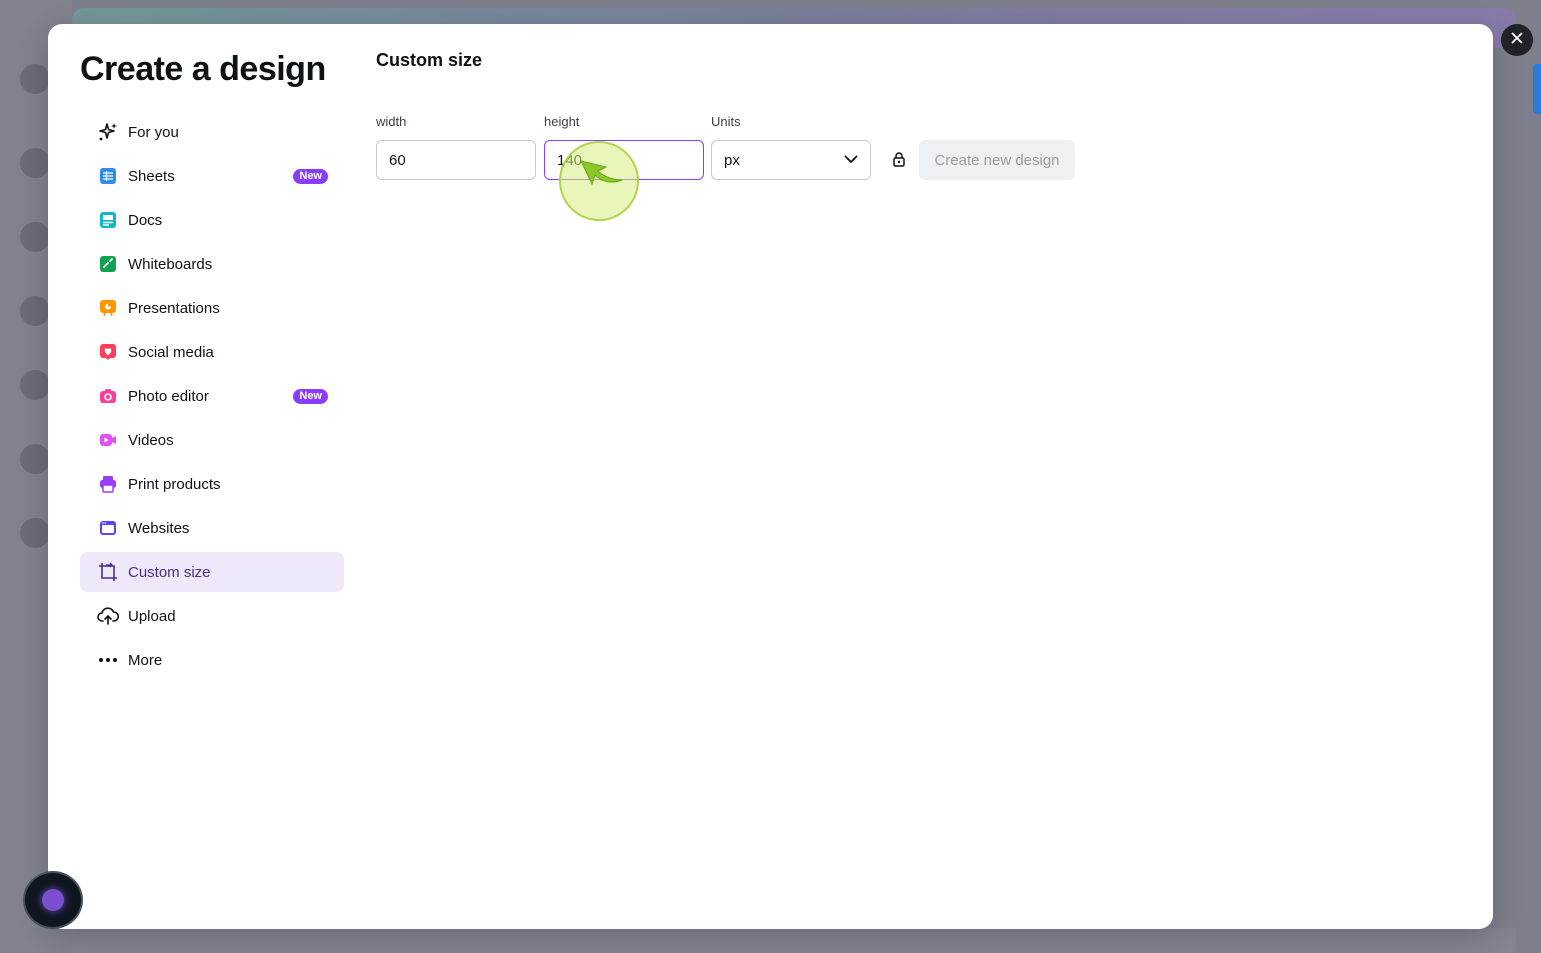 The width and height of the screenshot is (1541, 953). What do you see at coordinates (108, 484) in the screenshot?
I see `printer-icon` at bounding box center [108, 484].